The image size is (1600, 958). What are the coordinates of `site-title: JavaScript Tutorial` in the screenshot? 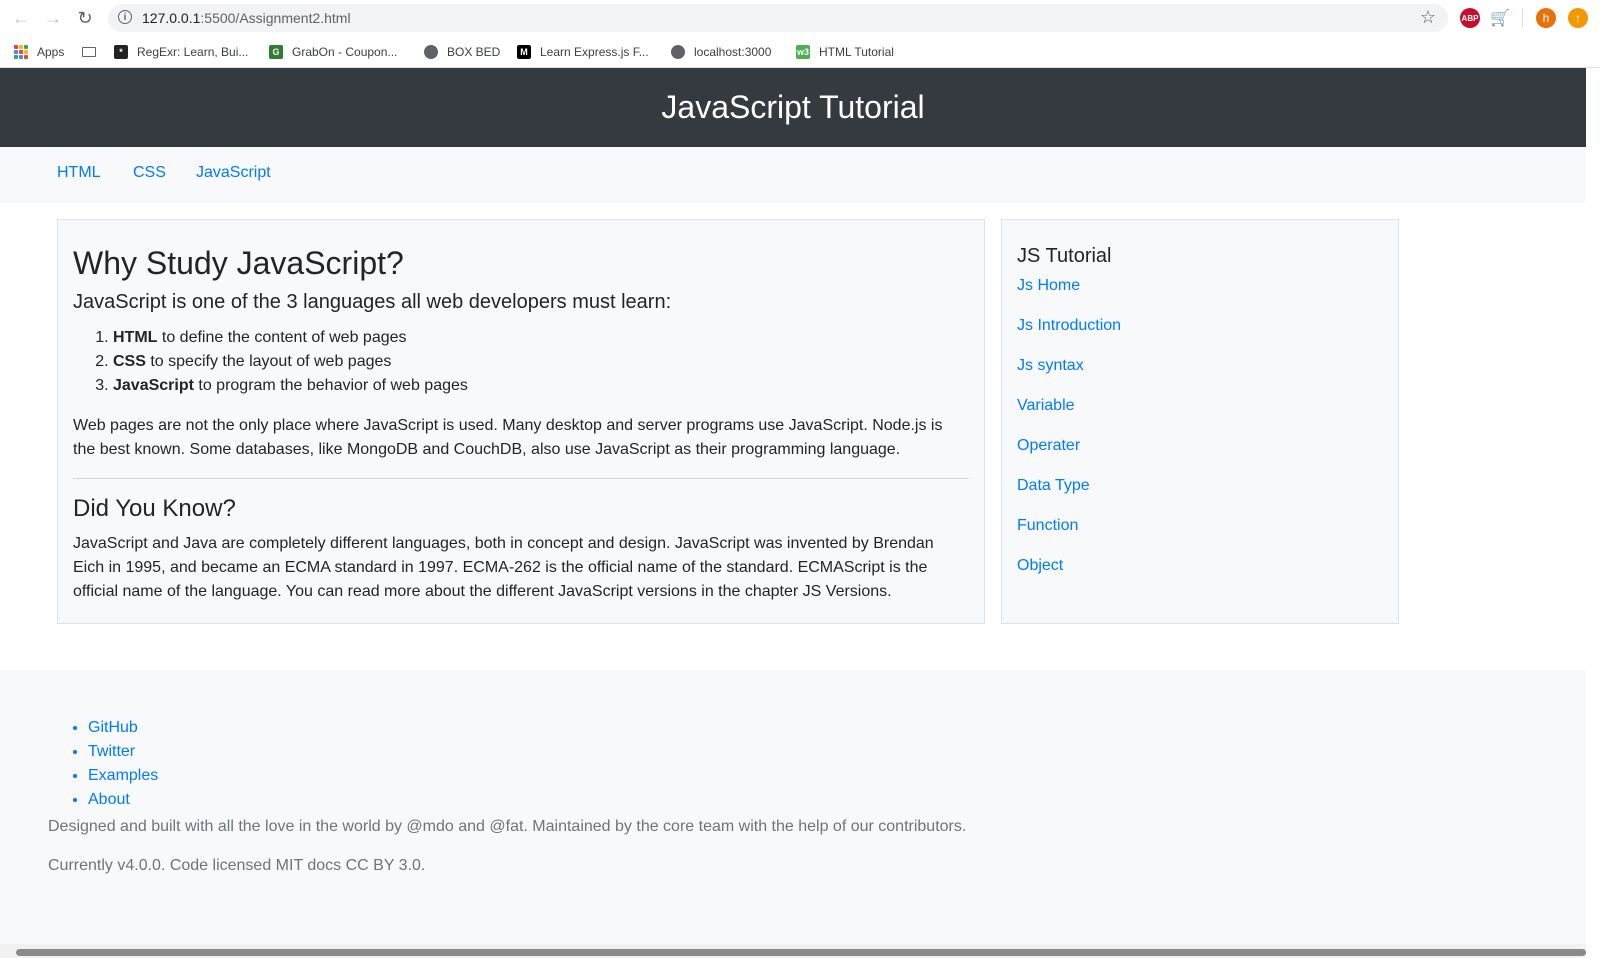 It's located at (793, 107).